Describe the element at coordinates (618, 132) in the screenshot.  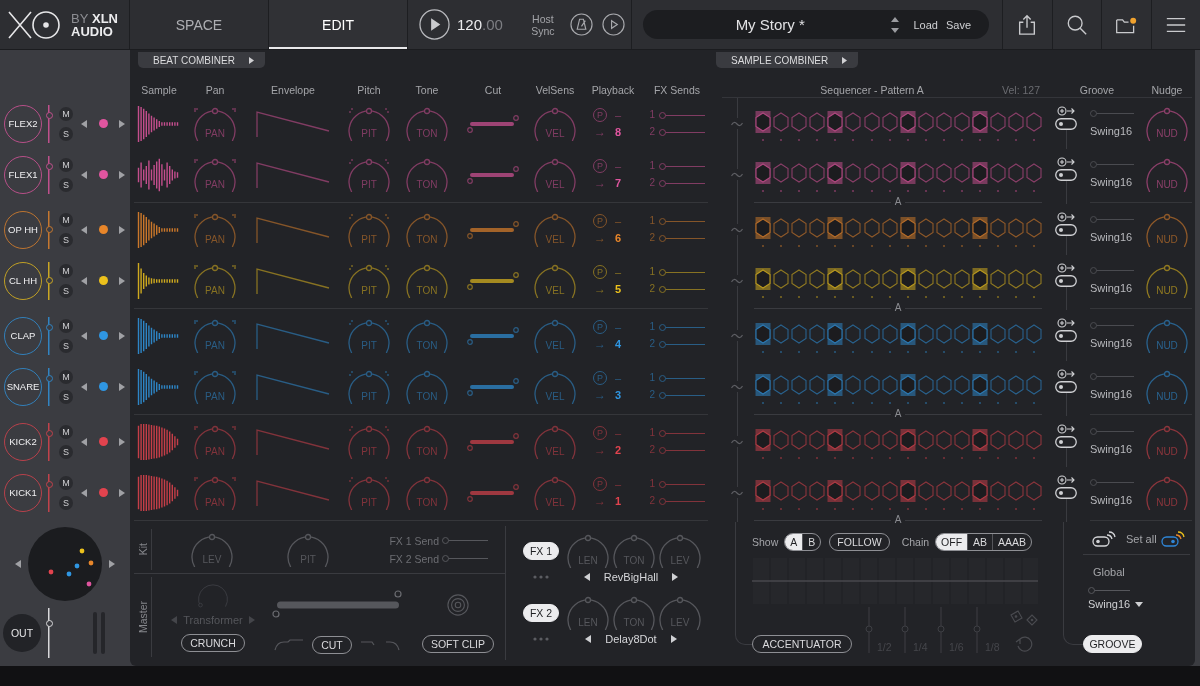
I see `output-number: 8` at that location.